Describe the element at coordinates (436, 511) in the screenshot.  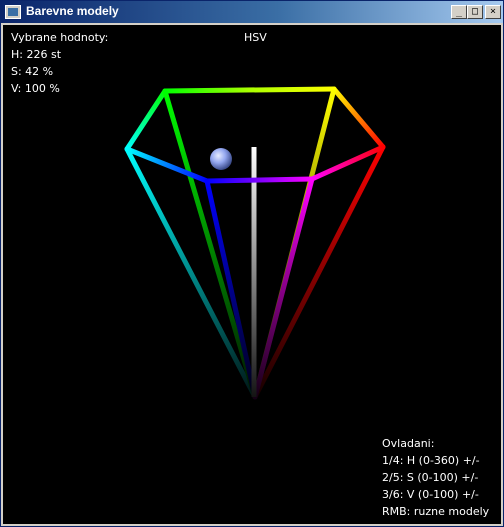
I see `controls-model-line: RMB: ruzne modely` at that location.